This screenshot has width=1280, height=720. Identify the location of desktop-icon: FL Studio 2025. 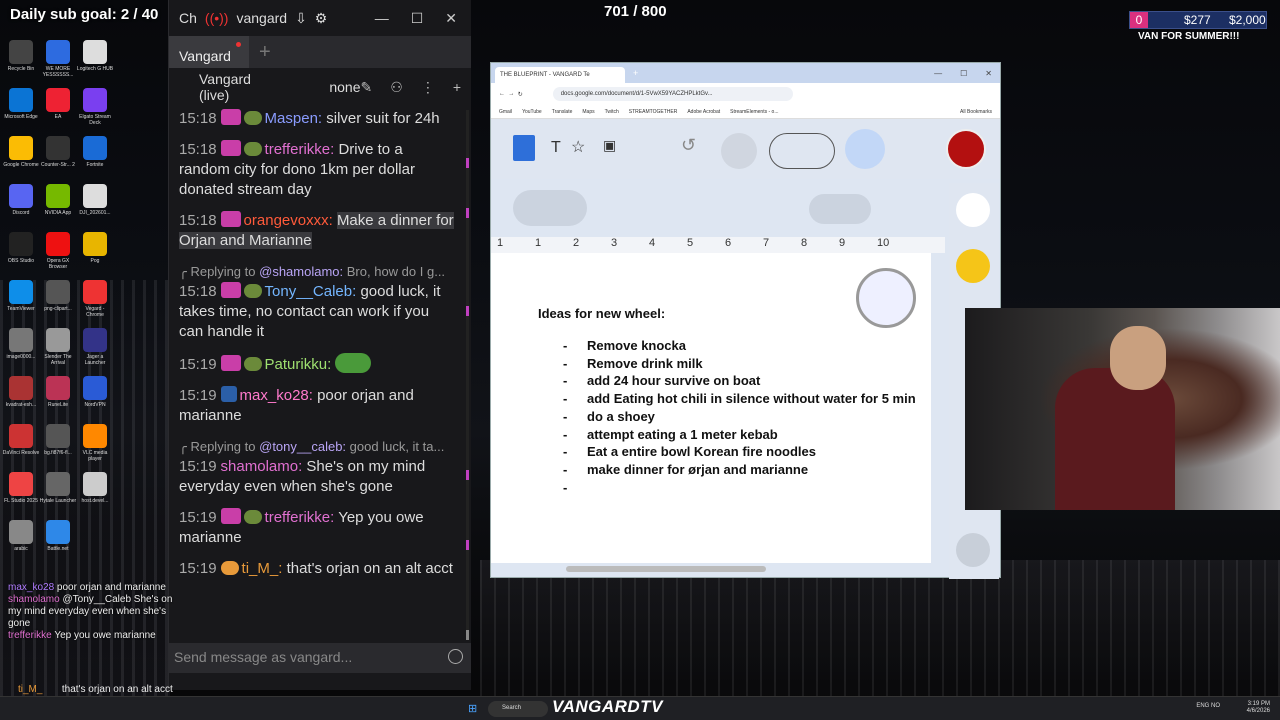
(21, 488).